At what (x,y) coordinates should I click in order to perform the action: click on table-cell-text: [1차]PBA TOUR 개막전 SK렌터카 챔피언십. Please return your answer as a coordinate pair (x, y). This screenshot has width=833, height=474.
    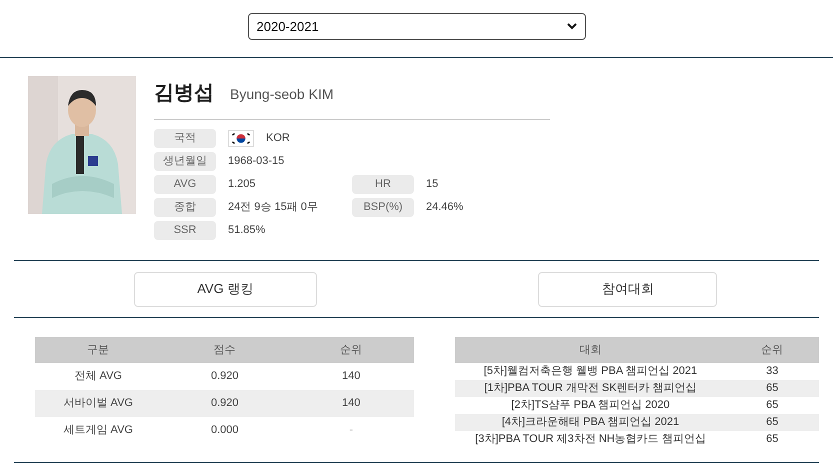
    Looking at the image, I should click on (590, 388).